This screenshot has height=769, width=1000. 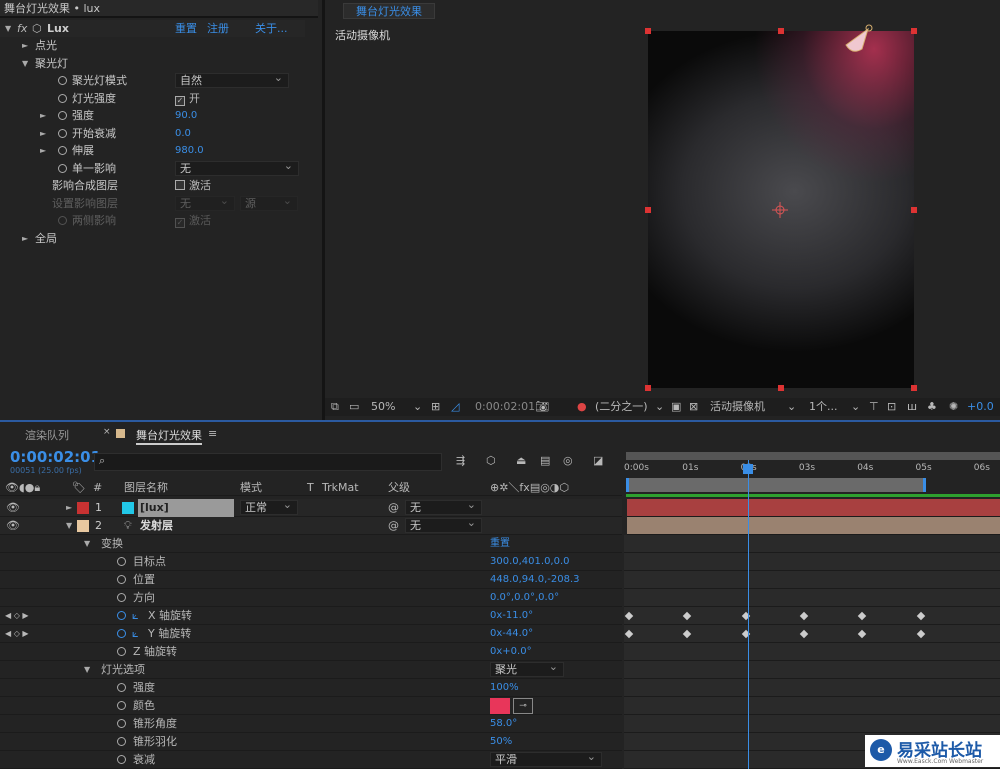 I want to click on anchor-point-icon, so click(x=780, y=210).